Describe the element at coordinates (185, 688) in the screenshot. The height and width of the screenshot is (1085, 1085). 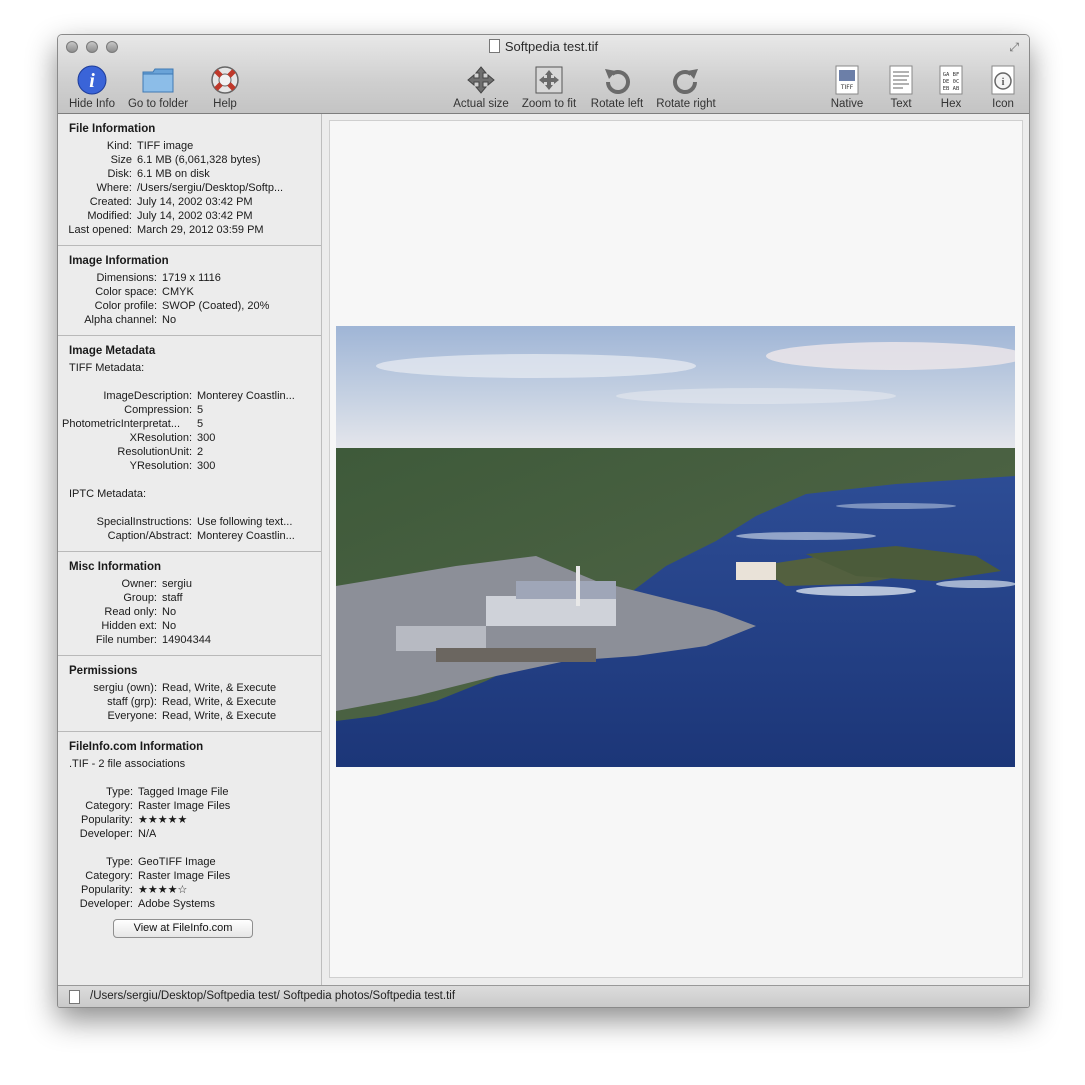
I see `permission-row: sergiu (own): Read, Write, & Execute` at that location.